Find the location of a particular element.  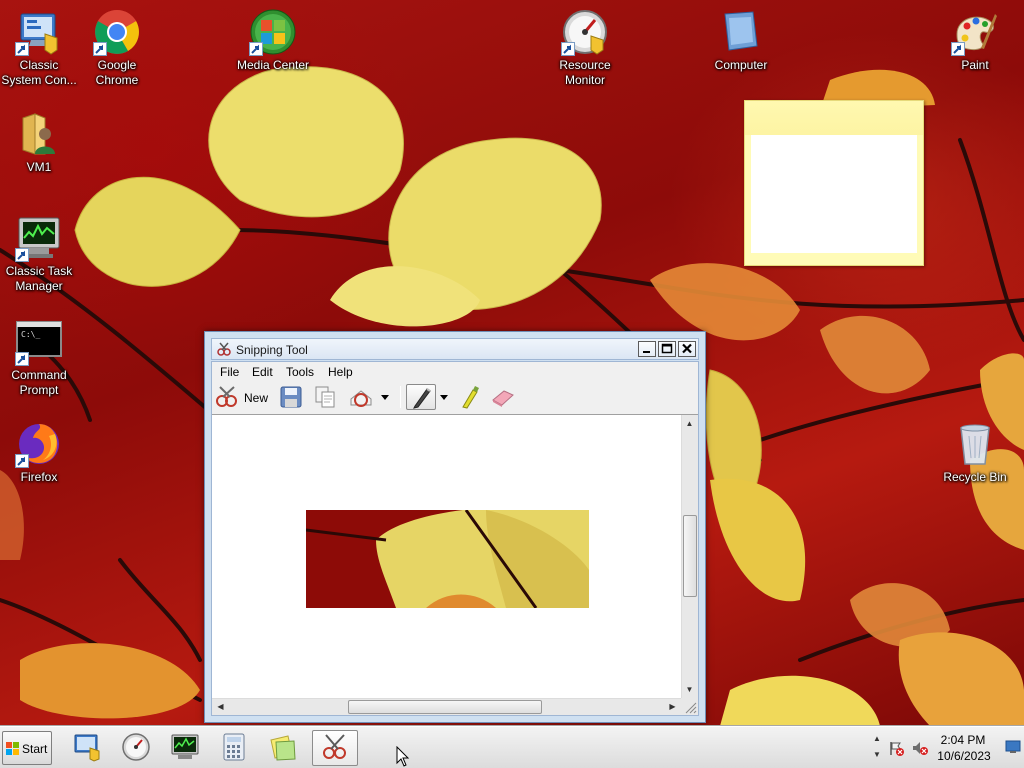

send-snip-button is located at coordinates (372, 397).